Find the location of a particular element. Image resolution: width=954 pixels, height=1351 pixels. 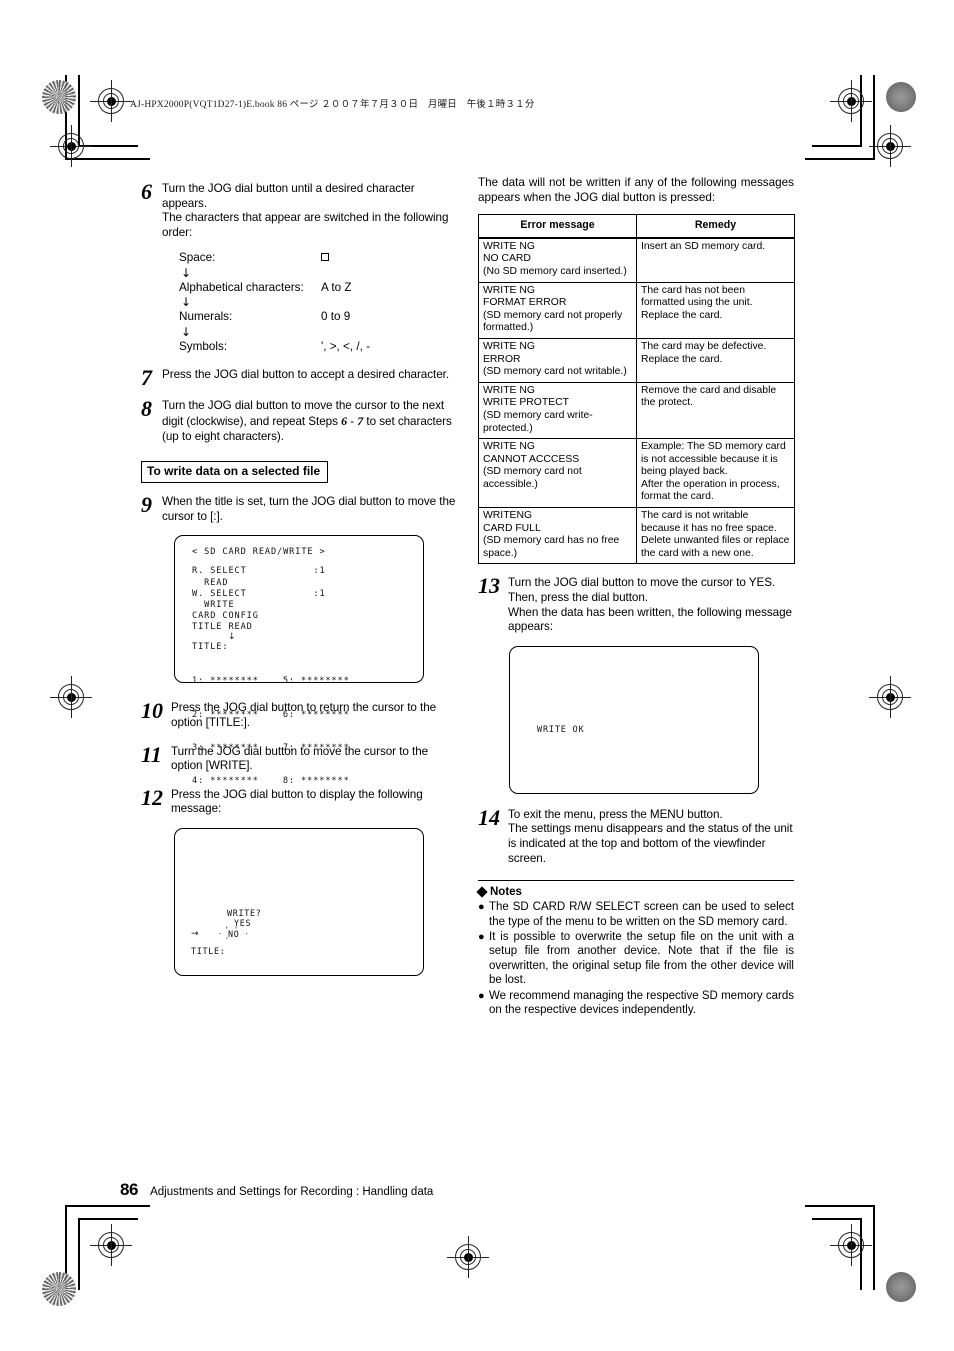

char-order-value: ', >, <, /, - is located at coordinates (345, 346).